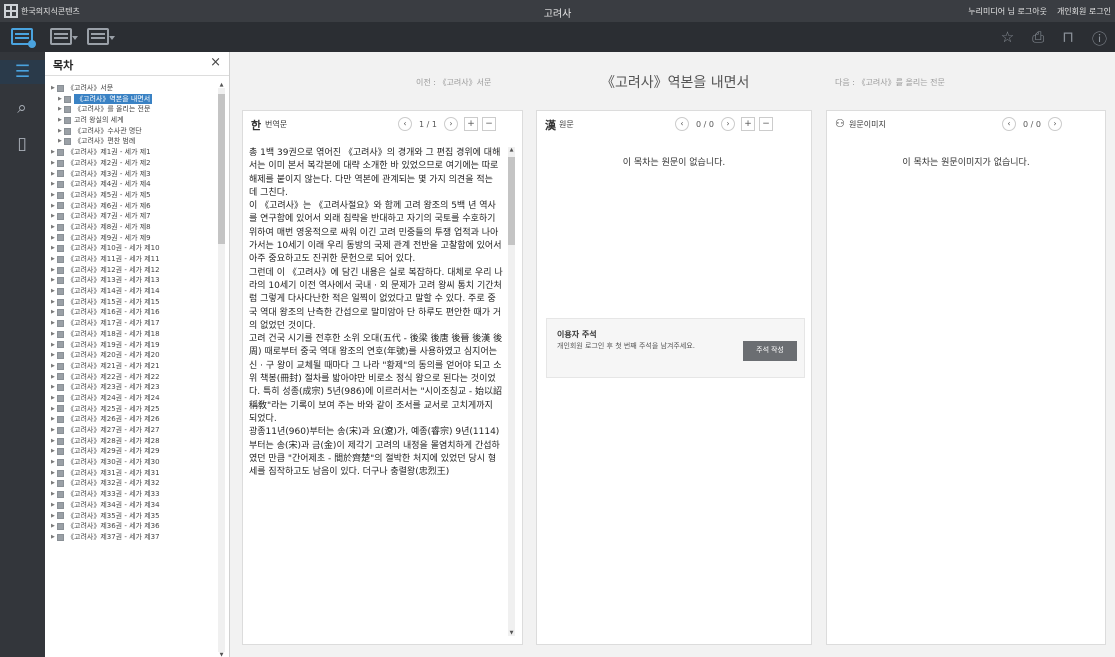 The width and height of the screenshot is (1115, 657). I want to click on toc-item: ▶ 《고려사》제12권 - 세가 제12, so click(134, 270).